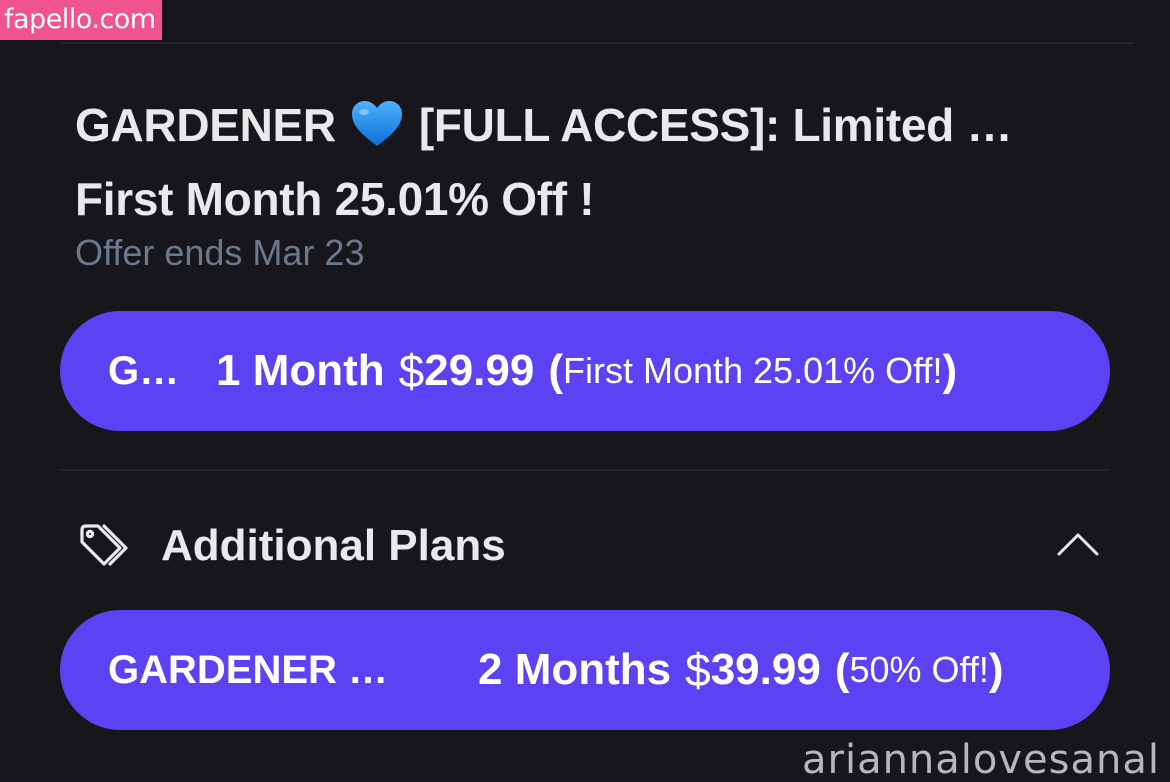 The image size is (1170, 782). I want to click on additional-plans-toggle: Additional Plans, so click(585, 546).